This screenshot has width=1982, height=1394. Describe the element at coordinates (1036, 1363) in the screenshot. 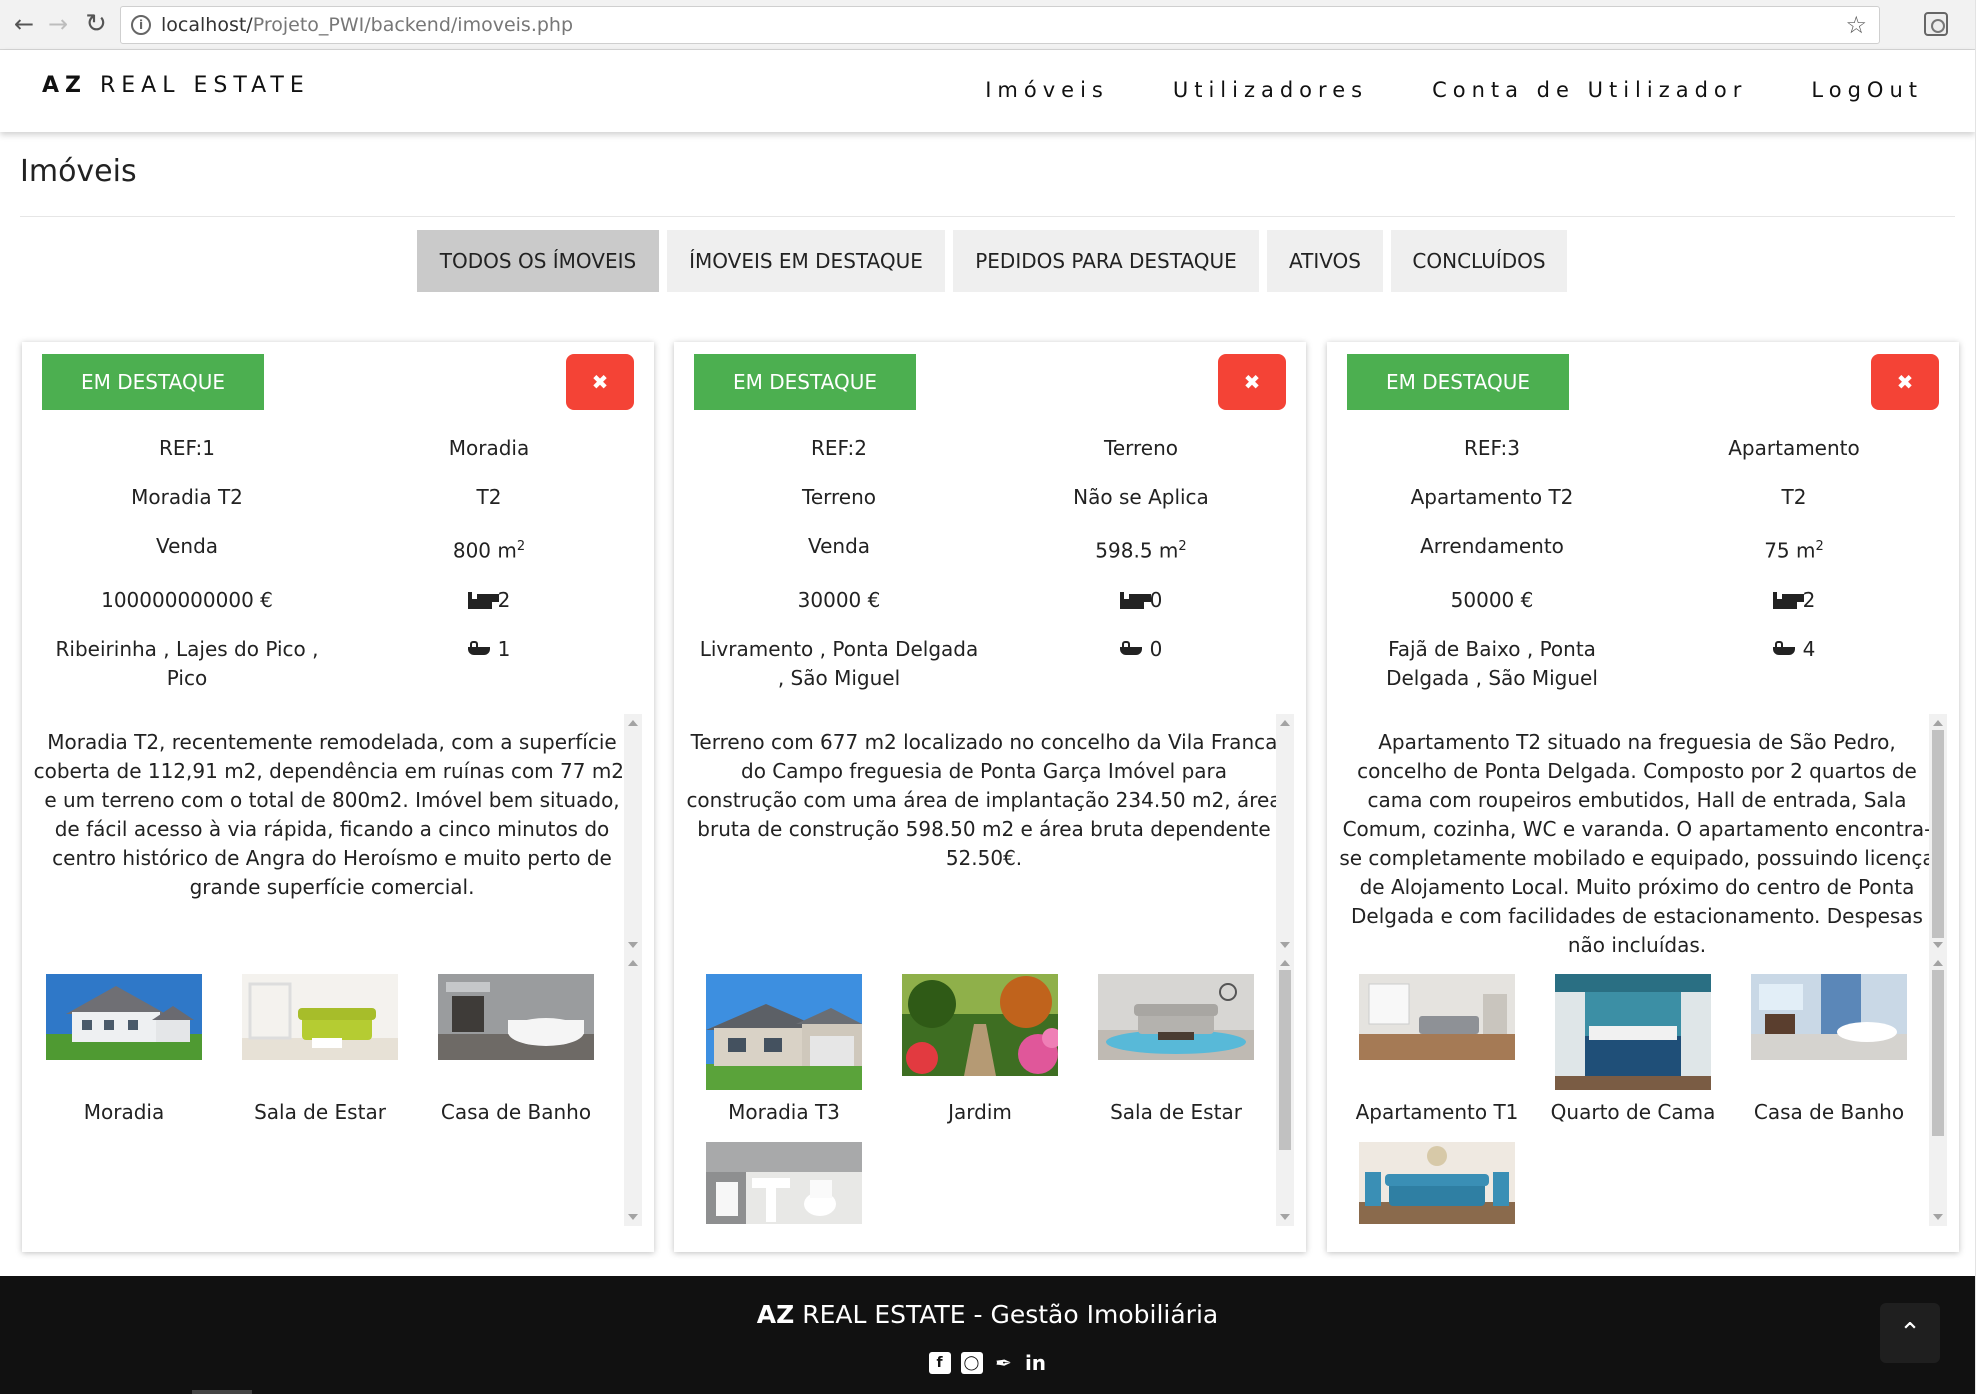

I see `linkedin-icon: in` at that location.